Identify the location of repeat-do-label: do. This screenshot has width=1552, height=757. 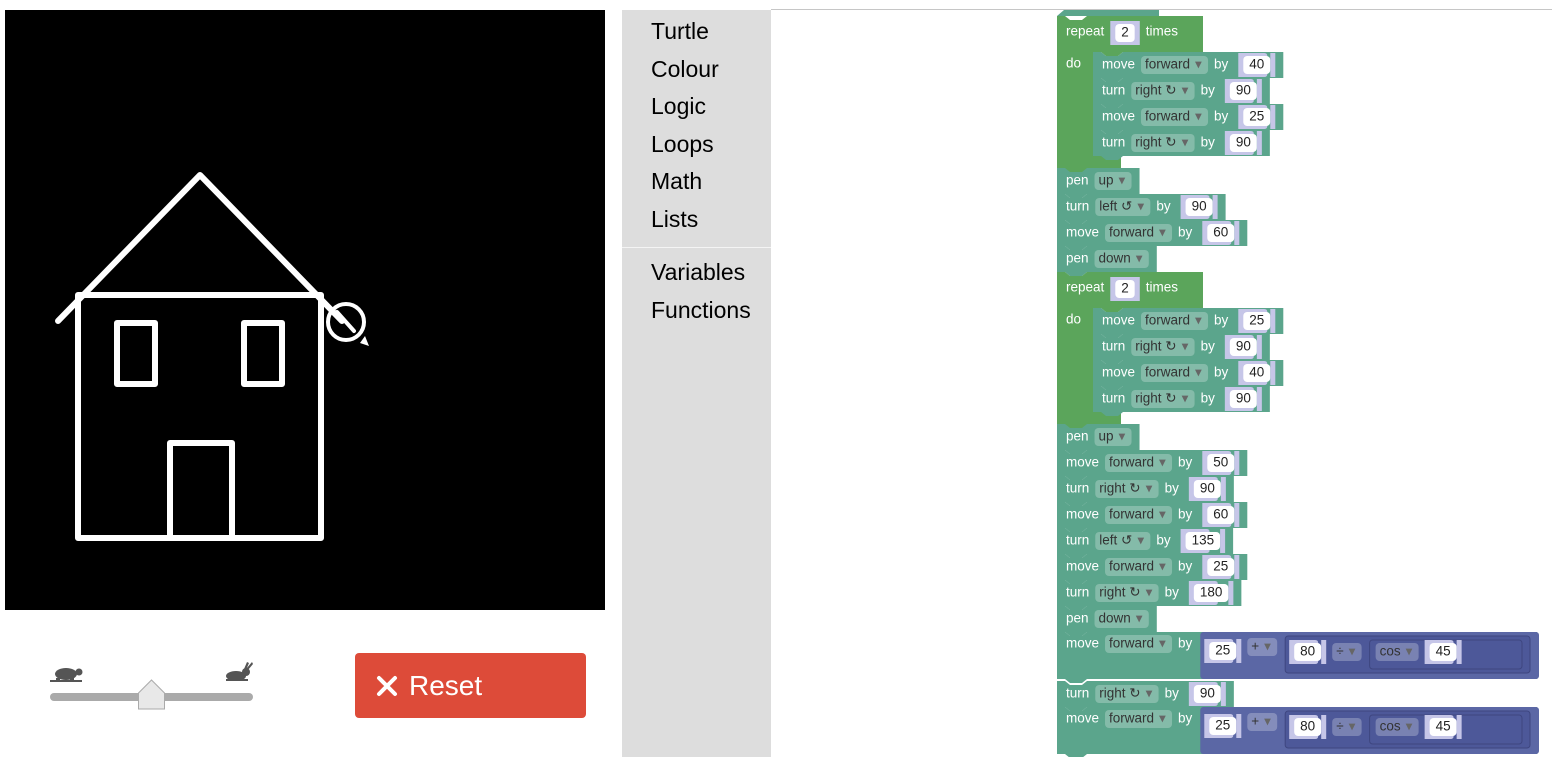
(1073, 319).